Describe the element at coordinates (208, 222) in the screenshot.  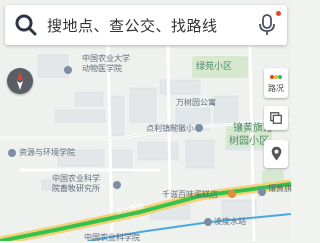
I see `water-station-poi-icon` at that location.